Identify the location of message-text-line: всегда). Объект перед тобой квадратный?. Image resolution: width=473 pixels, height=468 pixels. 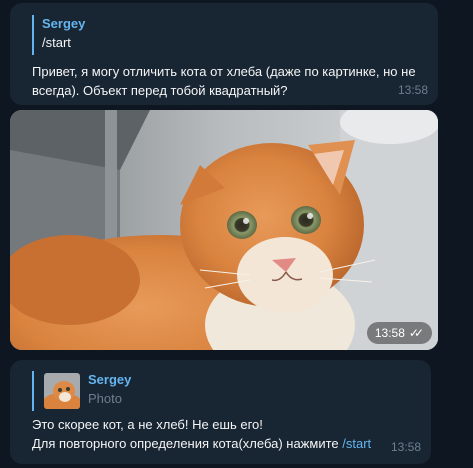
(160, 90).